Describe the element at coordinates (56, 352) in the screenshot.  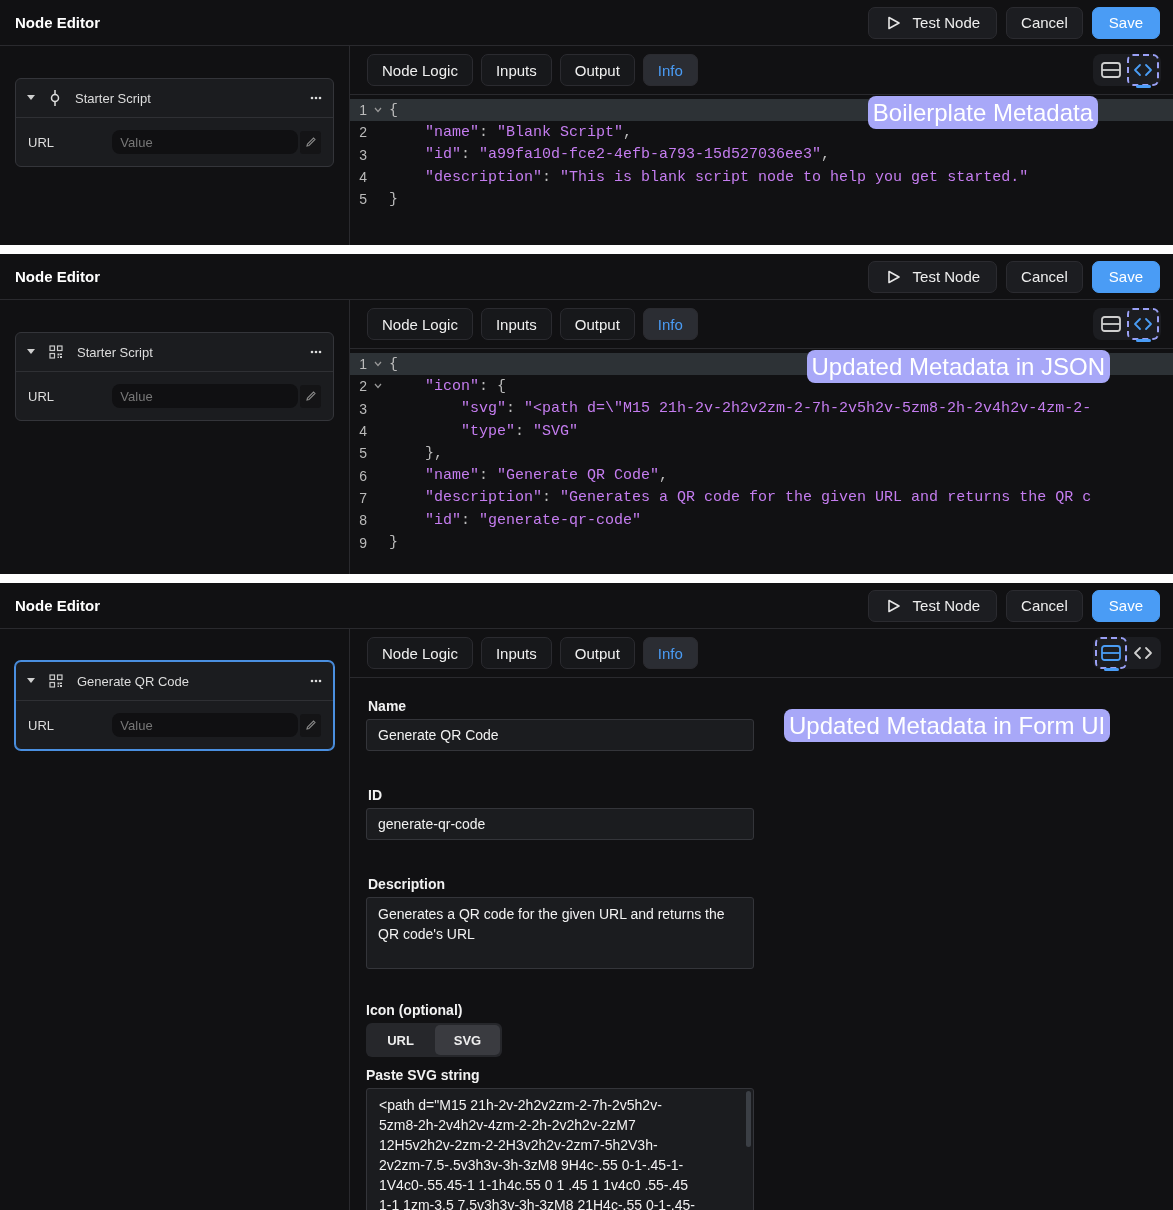
I see `qr-code-icon` at that location.